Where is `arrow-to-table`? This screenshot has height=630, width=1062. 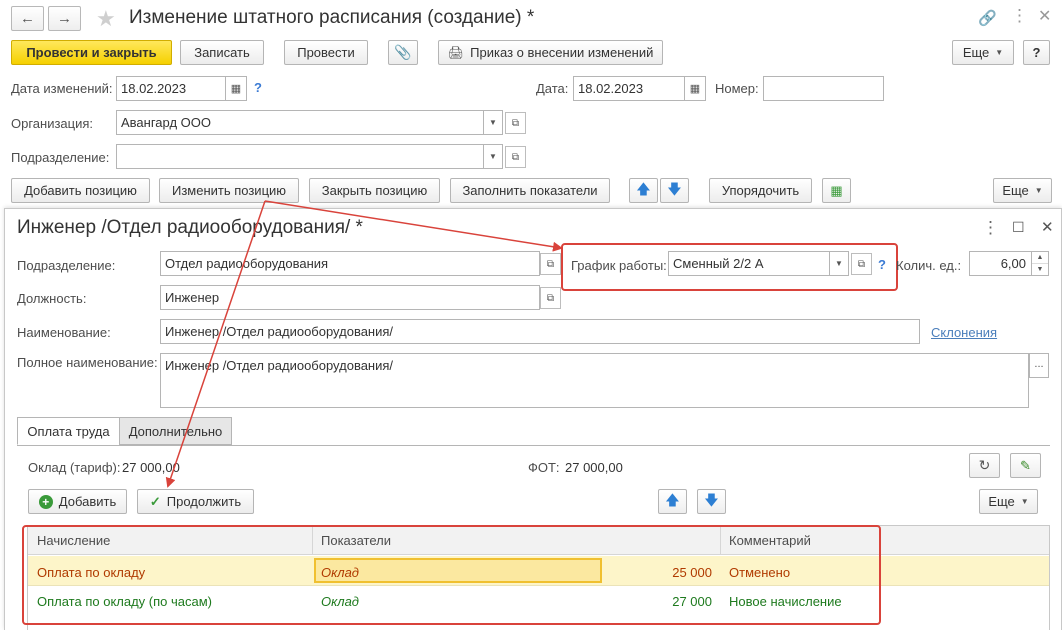
arrow-to-table is located at coordinates (215, 344).